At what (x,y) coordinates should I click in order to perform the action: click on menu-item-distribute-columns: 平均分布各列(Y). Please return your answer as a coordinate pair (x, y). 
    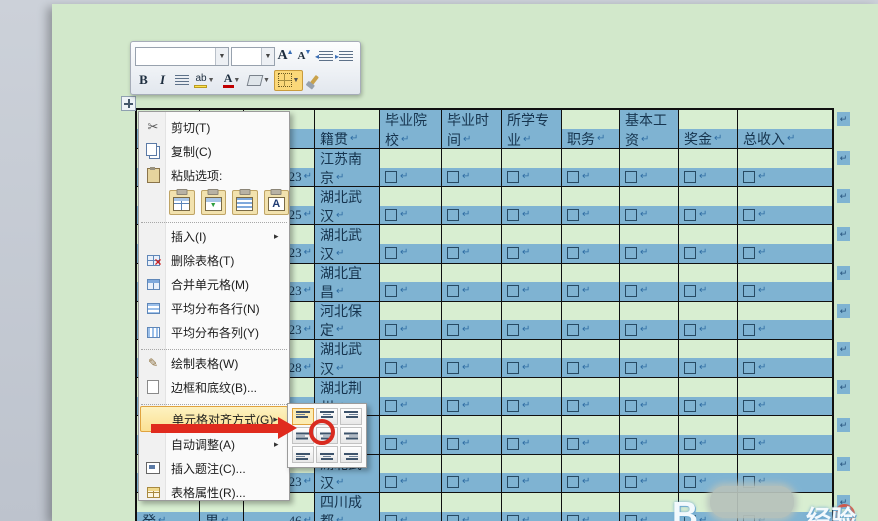
    Looking at the image, I should click on (214, 332).